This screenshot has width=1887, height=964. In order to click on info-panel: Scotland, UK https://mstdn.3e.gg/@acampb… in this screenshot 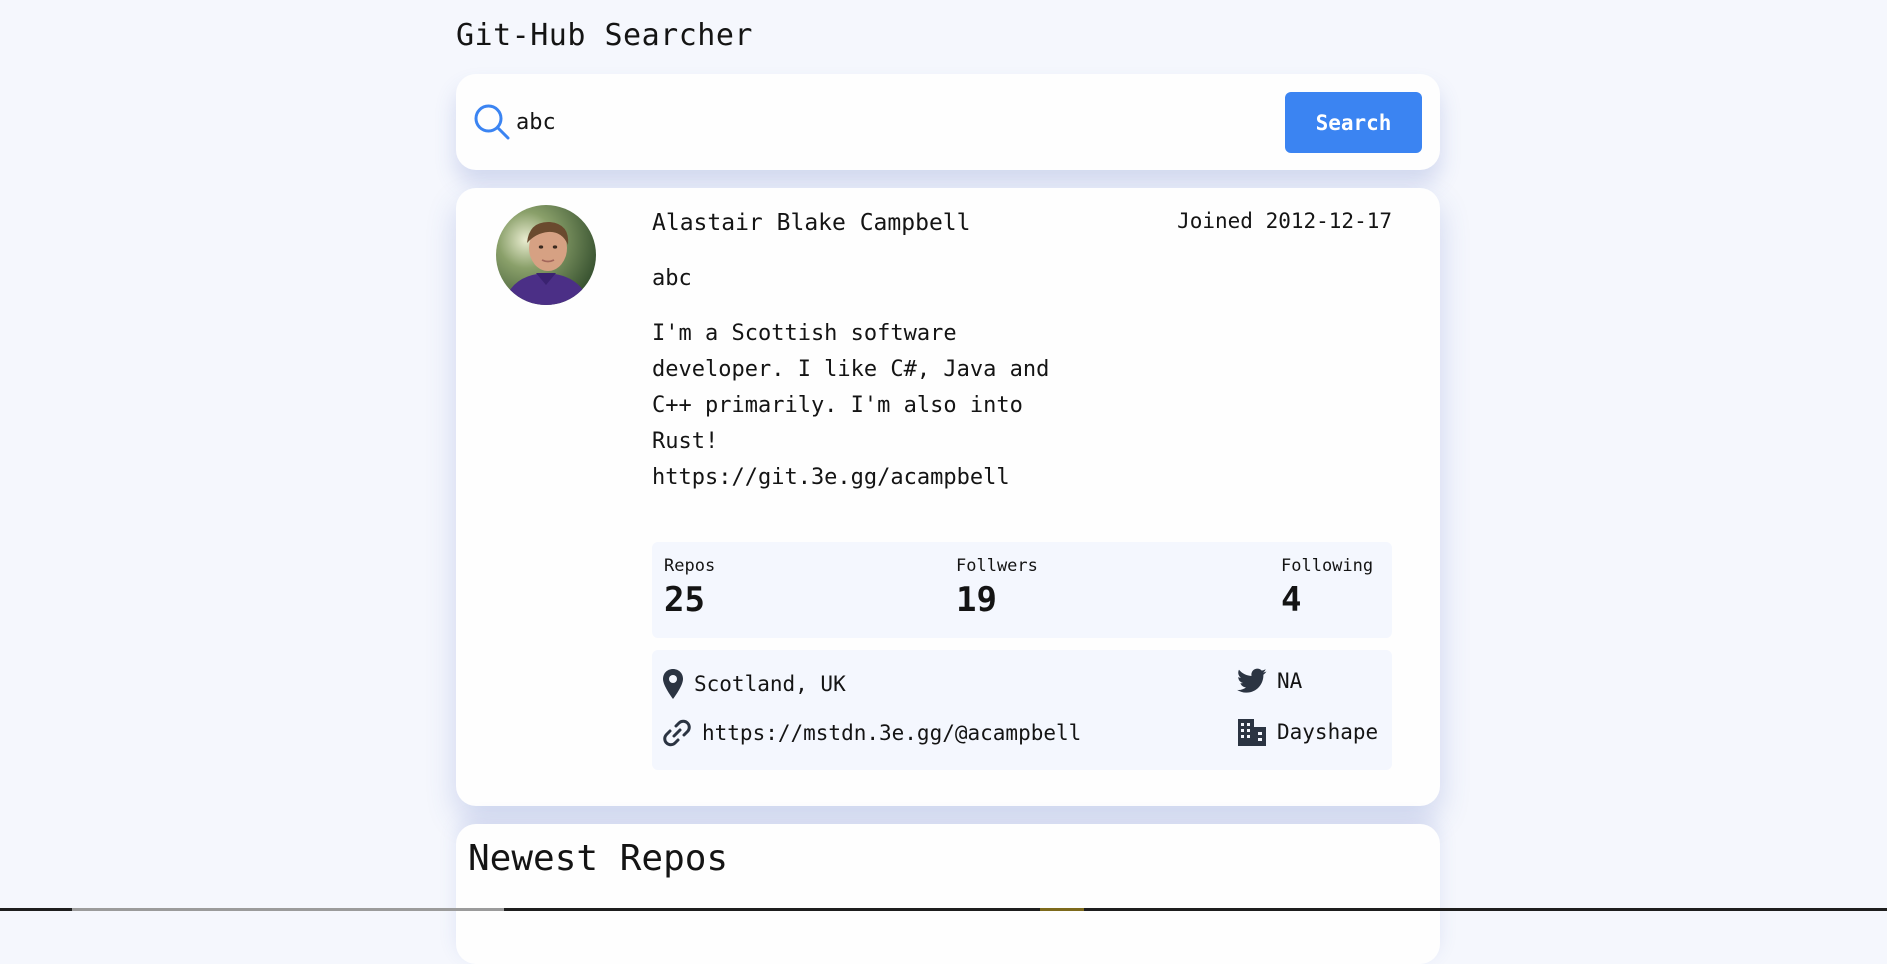, I will do `click(1022, 710)`.